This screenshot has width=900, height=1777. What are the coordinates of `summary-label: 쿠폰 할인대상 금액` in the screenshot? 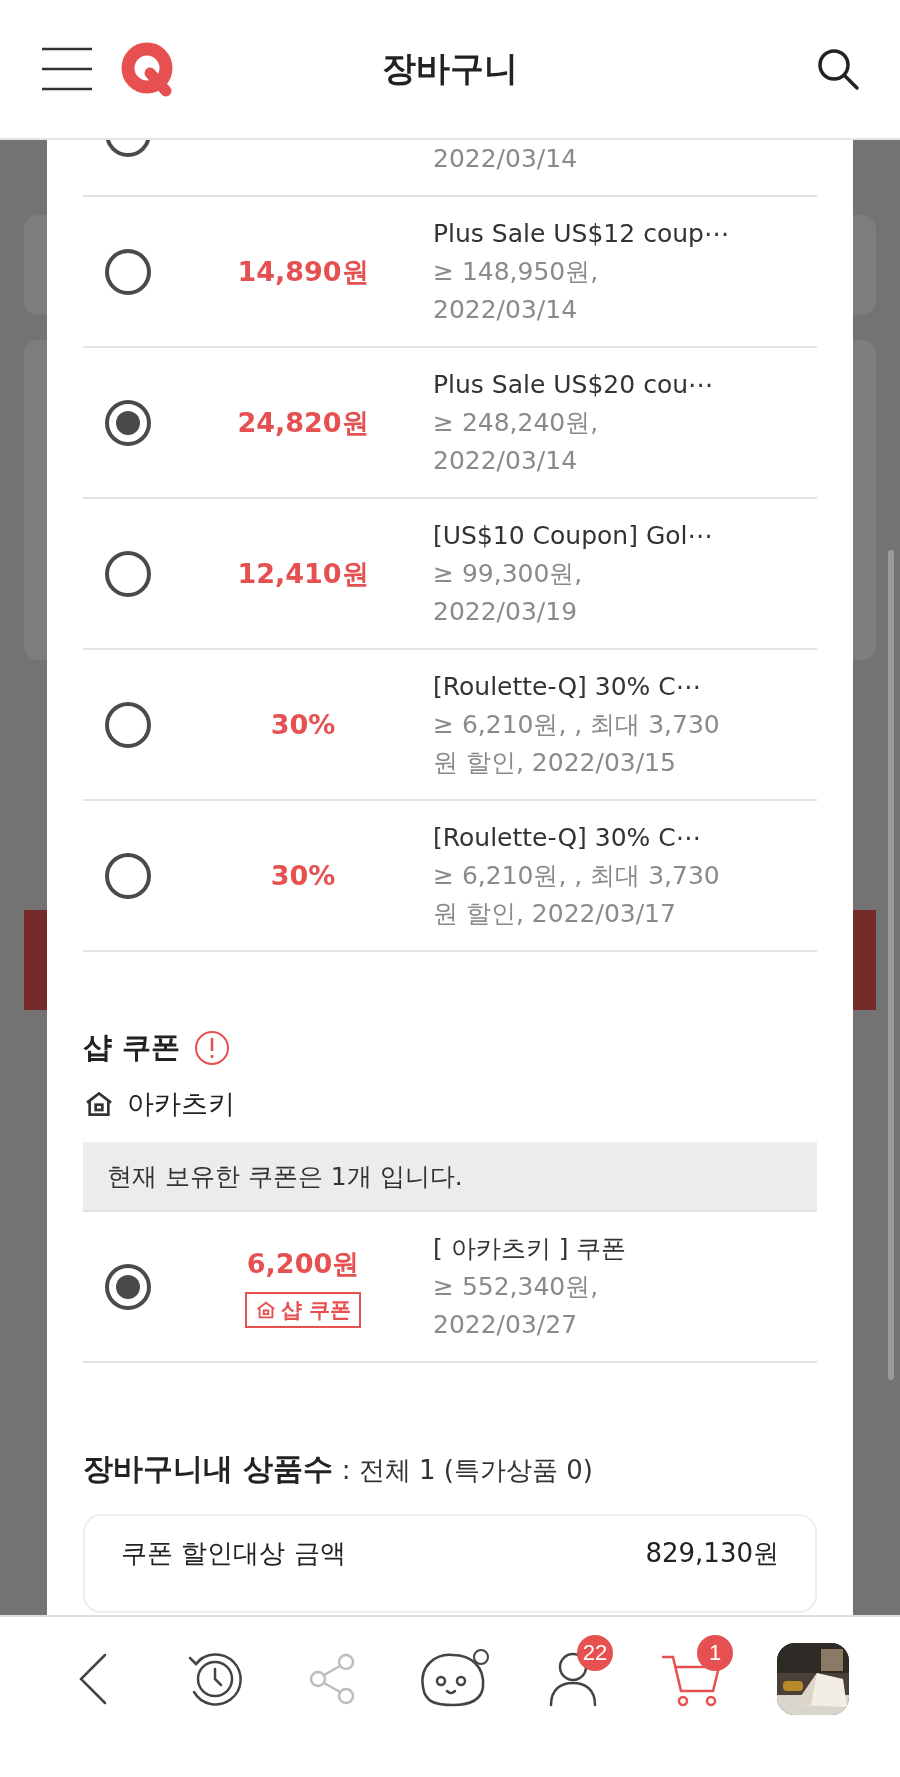 It's located at (233, 1553).